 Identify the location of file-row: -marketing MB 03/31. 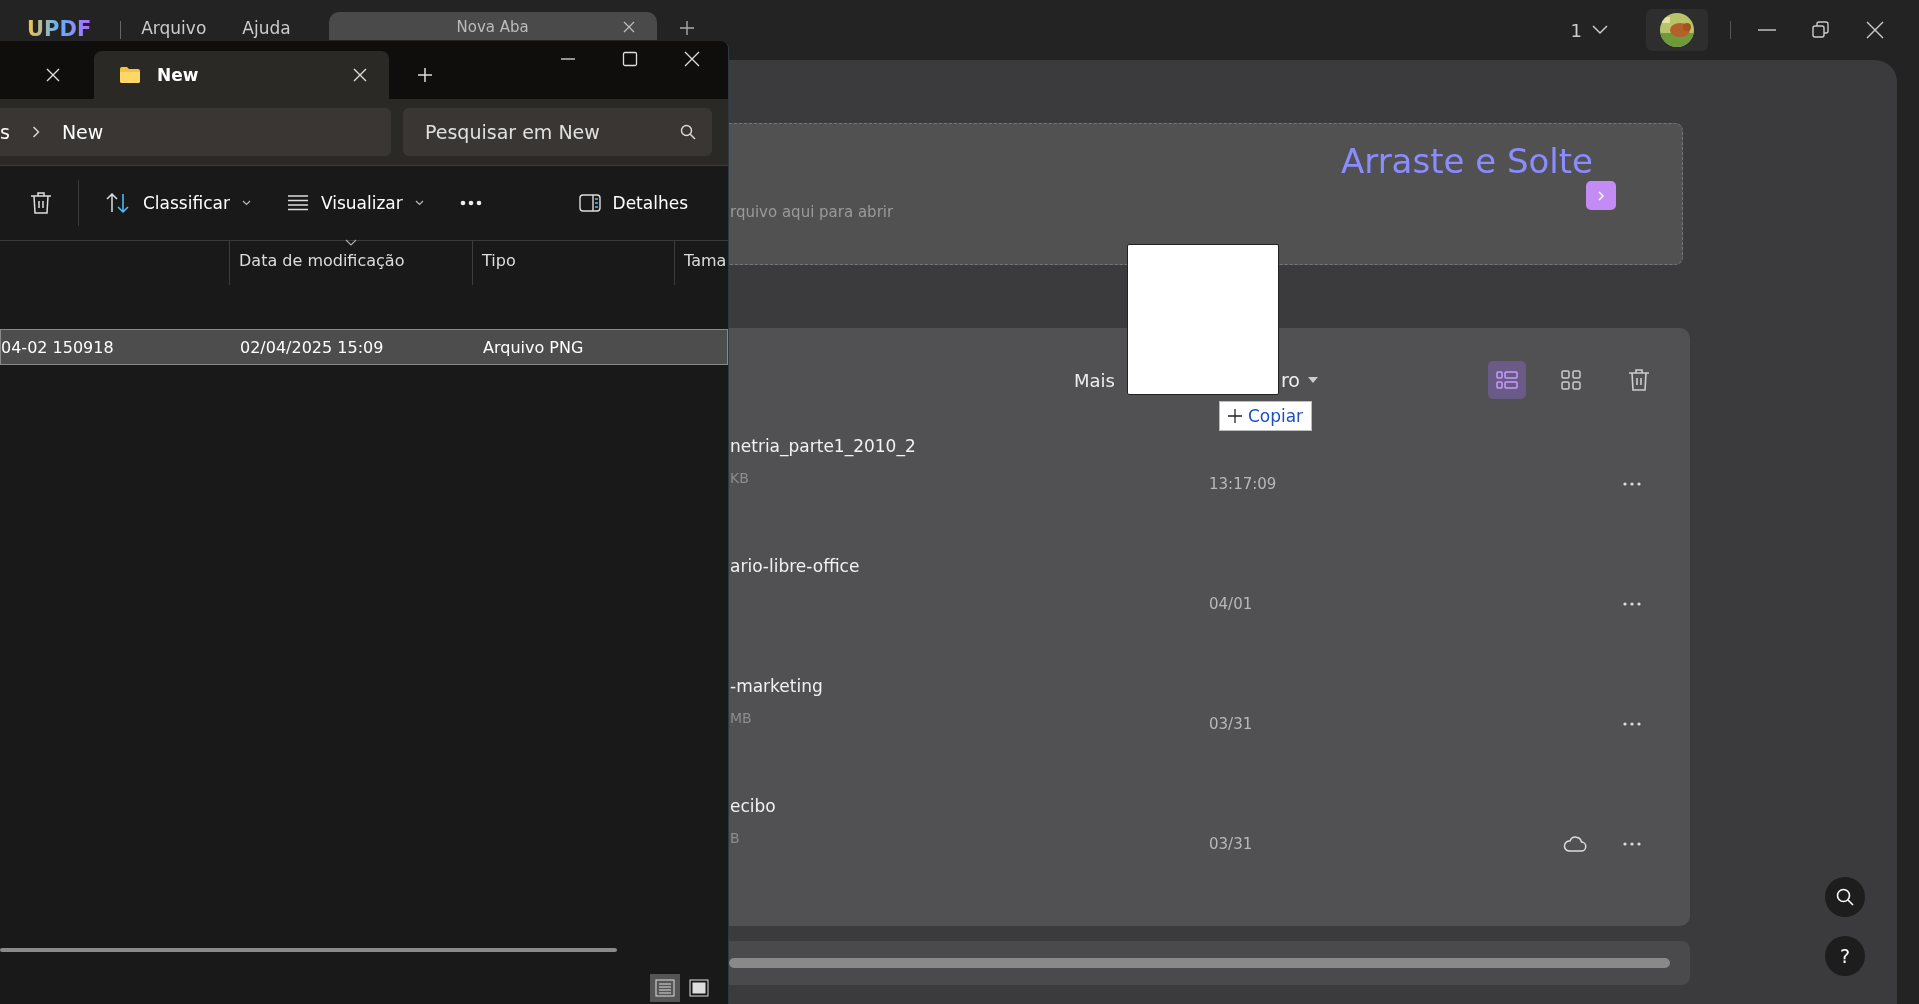
(1209, 724).